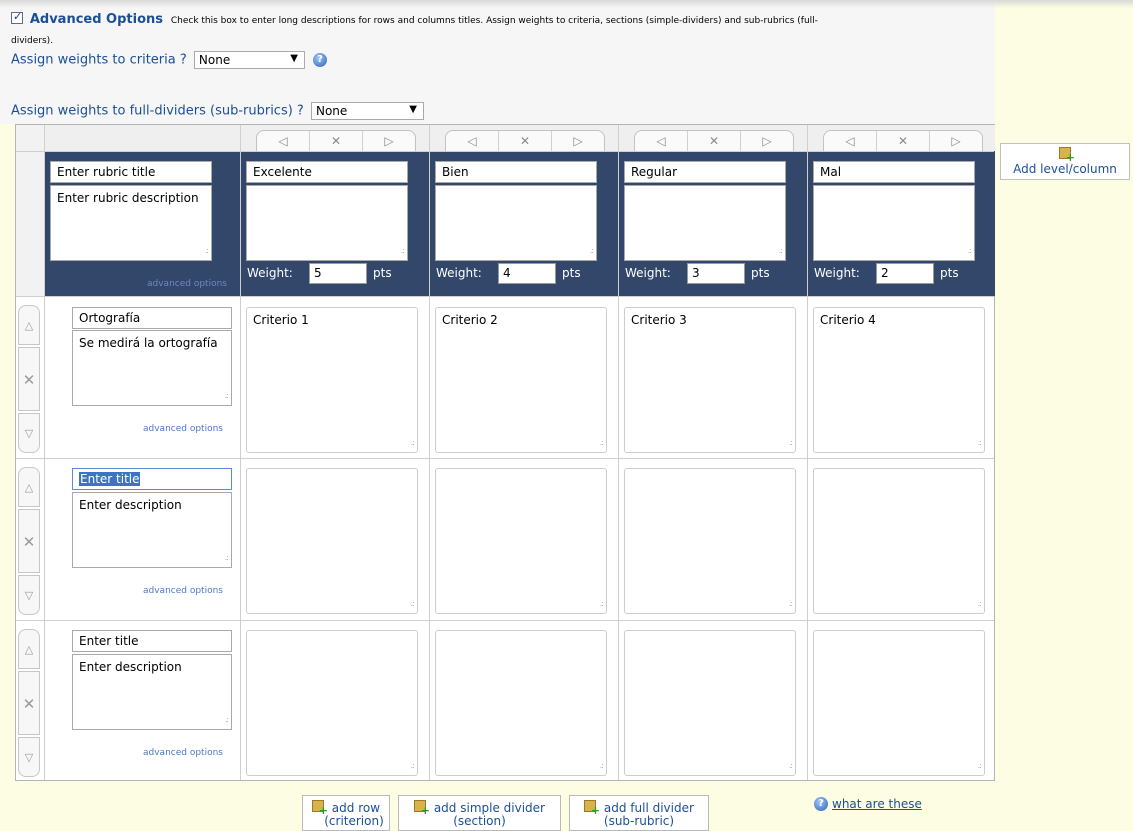 Image resolution: width=1133 pixels, height=831 pixels. What do you see at coordinates (187, 284) in the screenshot?
I see `rubric-advanced-options-link: advanced options` at bounding box center [187, 284].